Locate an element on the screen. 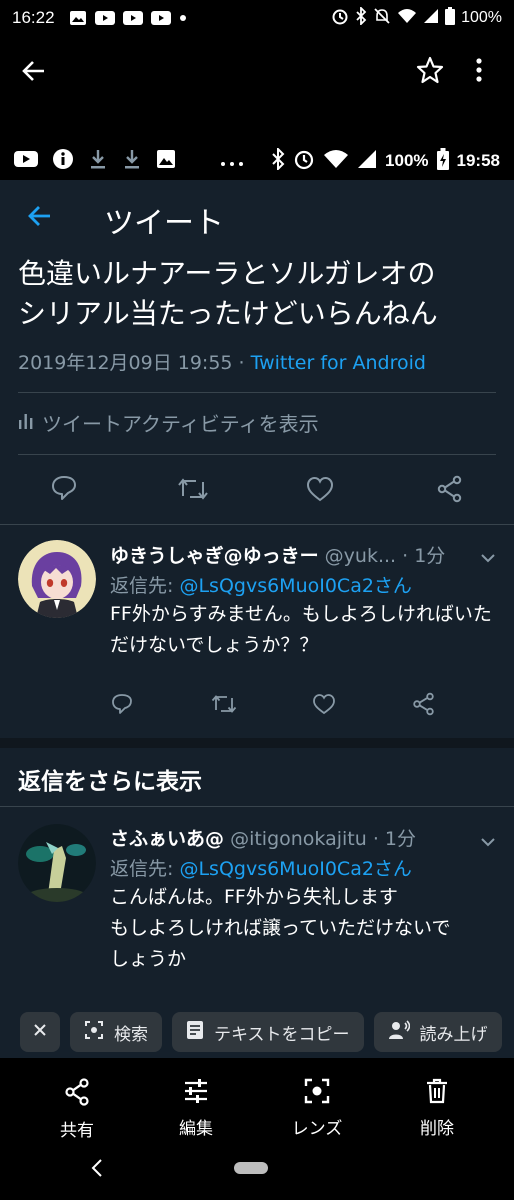 This screenshot has height=1200, width=514. delete-label: 削除 is located at coordinates (437, 1129).